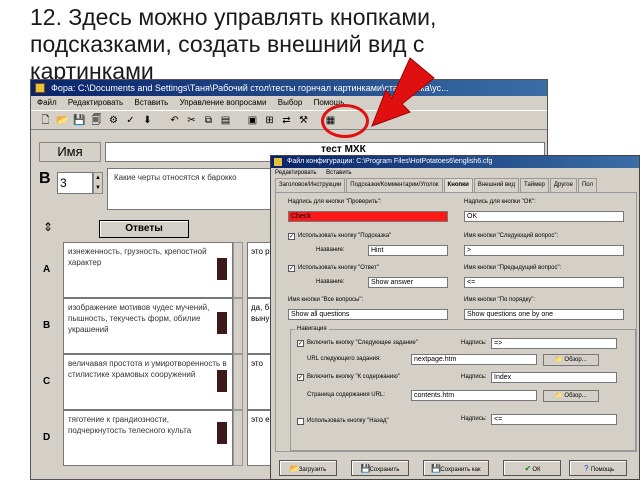 This screenshot has height=480, width=640. I want to click on main-toolbar: 🗋 📂 💾 🗐 ⚙ ✓ ⬇ ↶ ✂ ⧉ ▤ ▣ ⊞ ⇄ ⚒ ▦, so click(289, 120).